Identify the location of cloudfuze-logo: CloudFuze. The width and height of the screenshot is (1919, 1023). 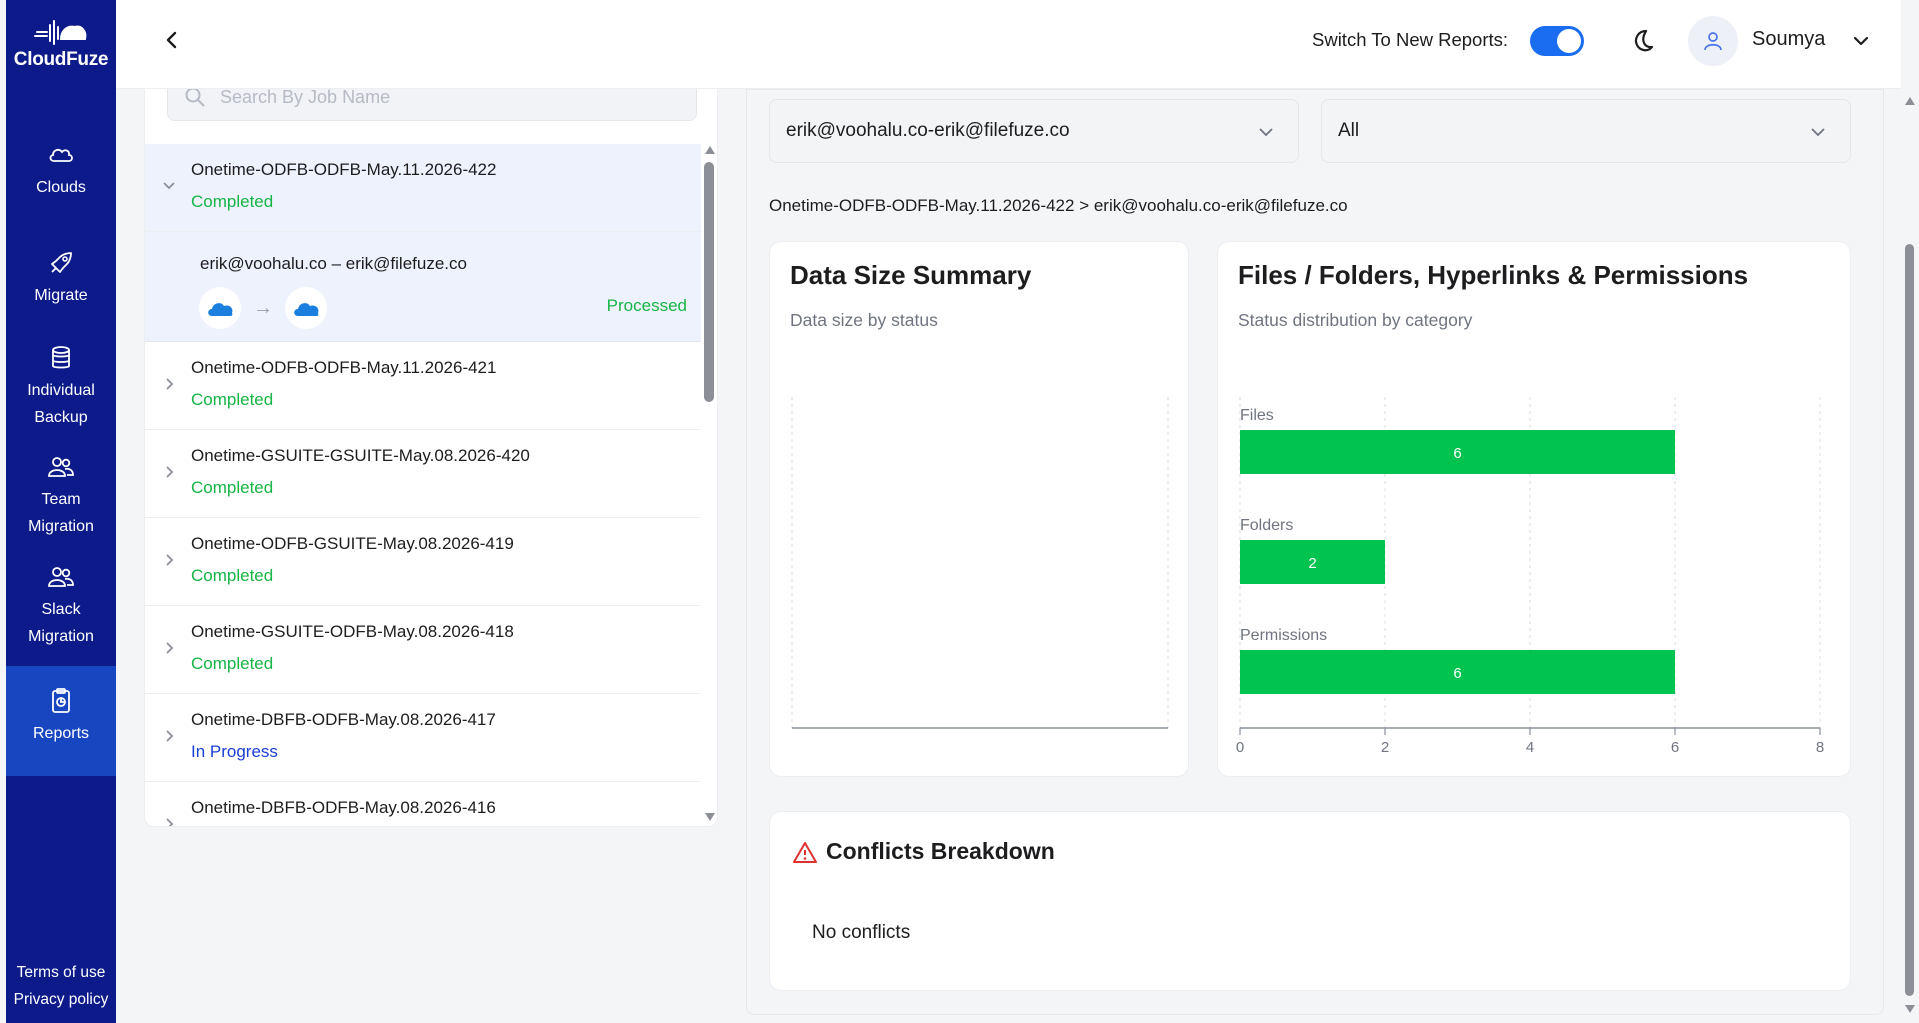
(61, 44).